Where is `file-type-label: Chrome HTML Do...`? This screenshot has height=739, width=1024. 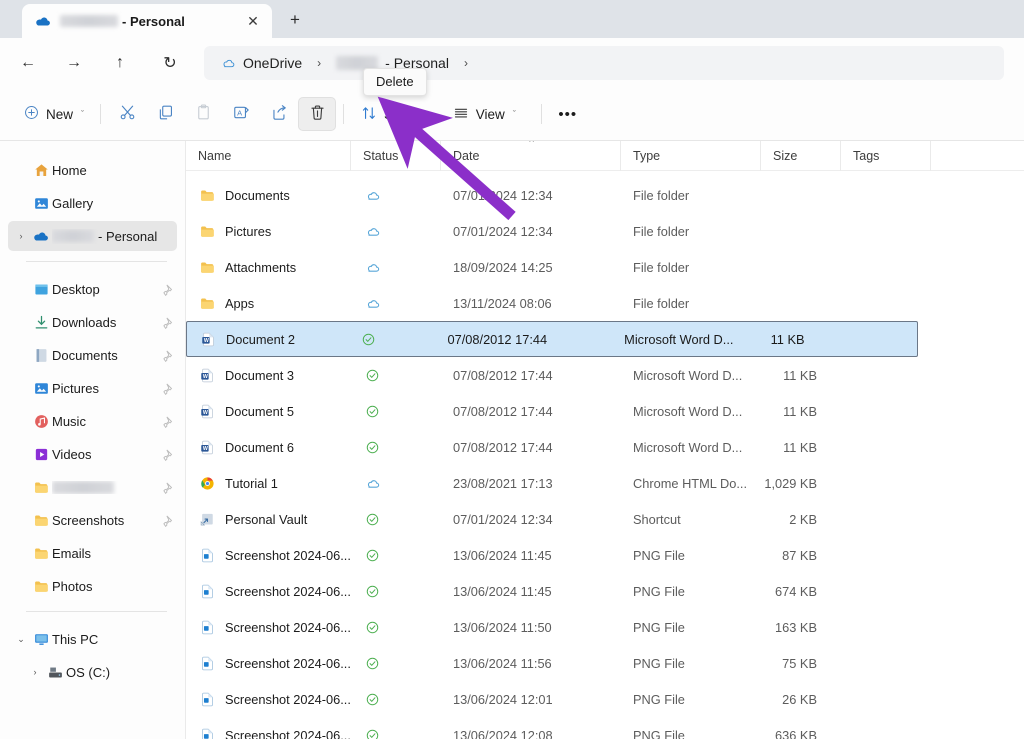 file-type-label: Chrome HTML Do... is located at coordinates (690, 483).